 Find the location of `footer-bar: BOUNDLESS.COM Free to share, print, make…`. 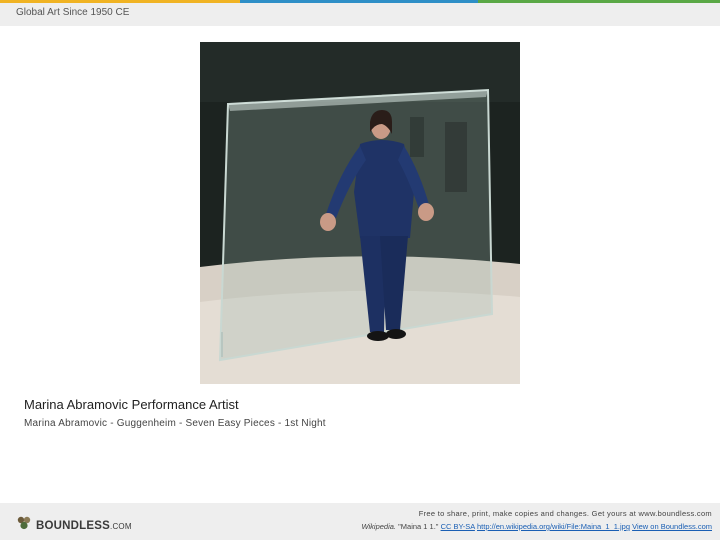

footer-bar: BOUNDLESS.COM Free to share, print, make… is located at coordinates (360, 521).